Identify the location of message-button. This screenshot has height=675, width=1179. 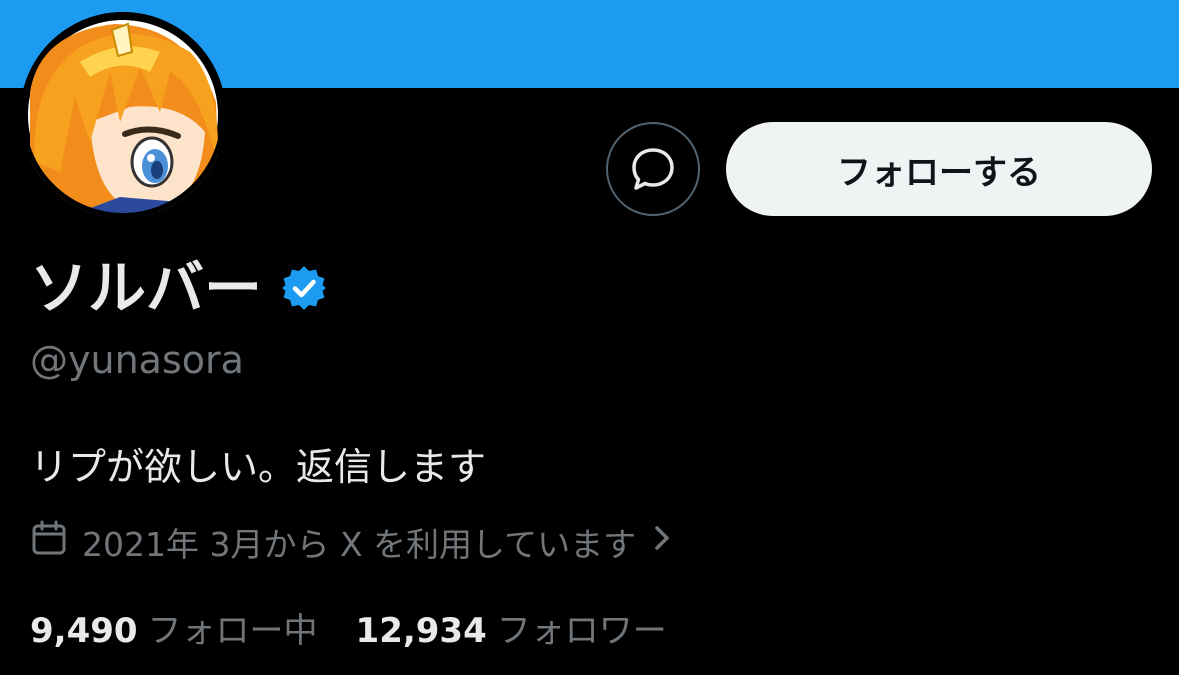
(653, 169).